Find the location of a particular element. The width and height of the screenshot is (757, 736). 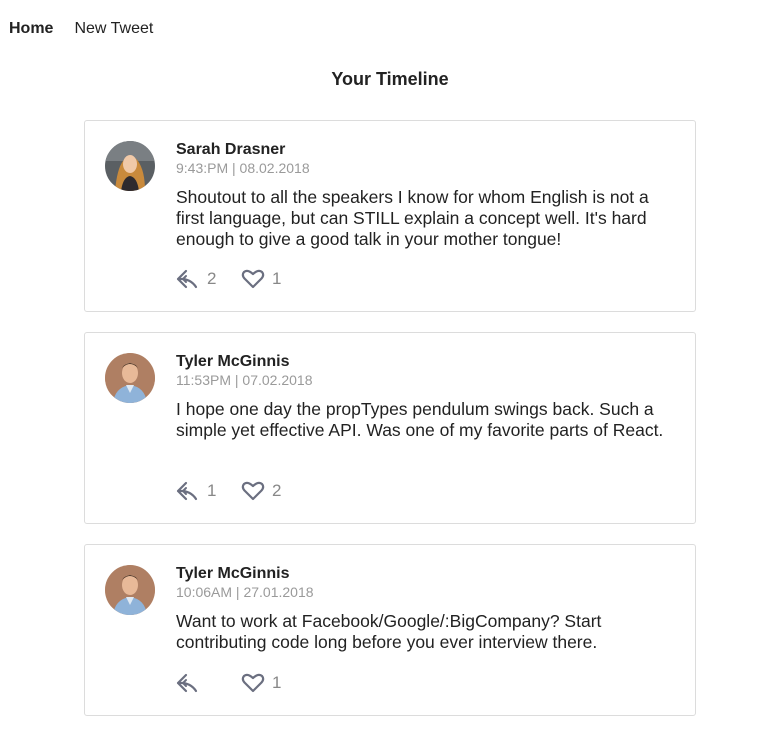

tweet-timestamp: 9:43:PM | 08.02.2018 is located at coordinates (243, 168).